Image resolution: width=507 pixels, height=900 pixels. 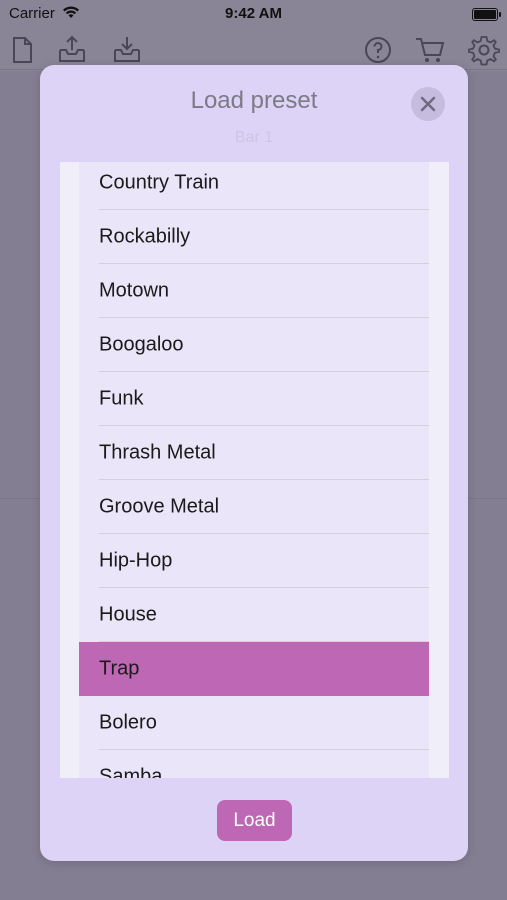 I want to click on list-item-boogaloo: Boogaloo, so click(x=254, y=345).